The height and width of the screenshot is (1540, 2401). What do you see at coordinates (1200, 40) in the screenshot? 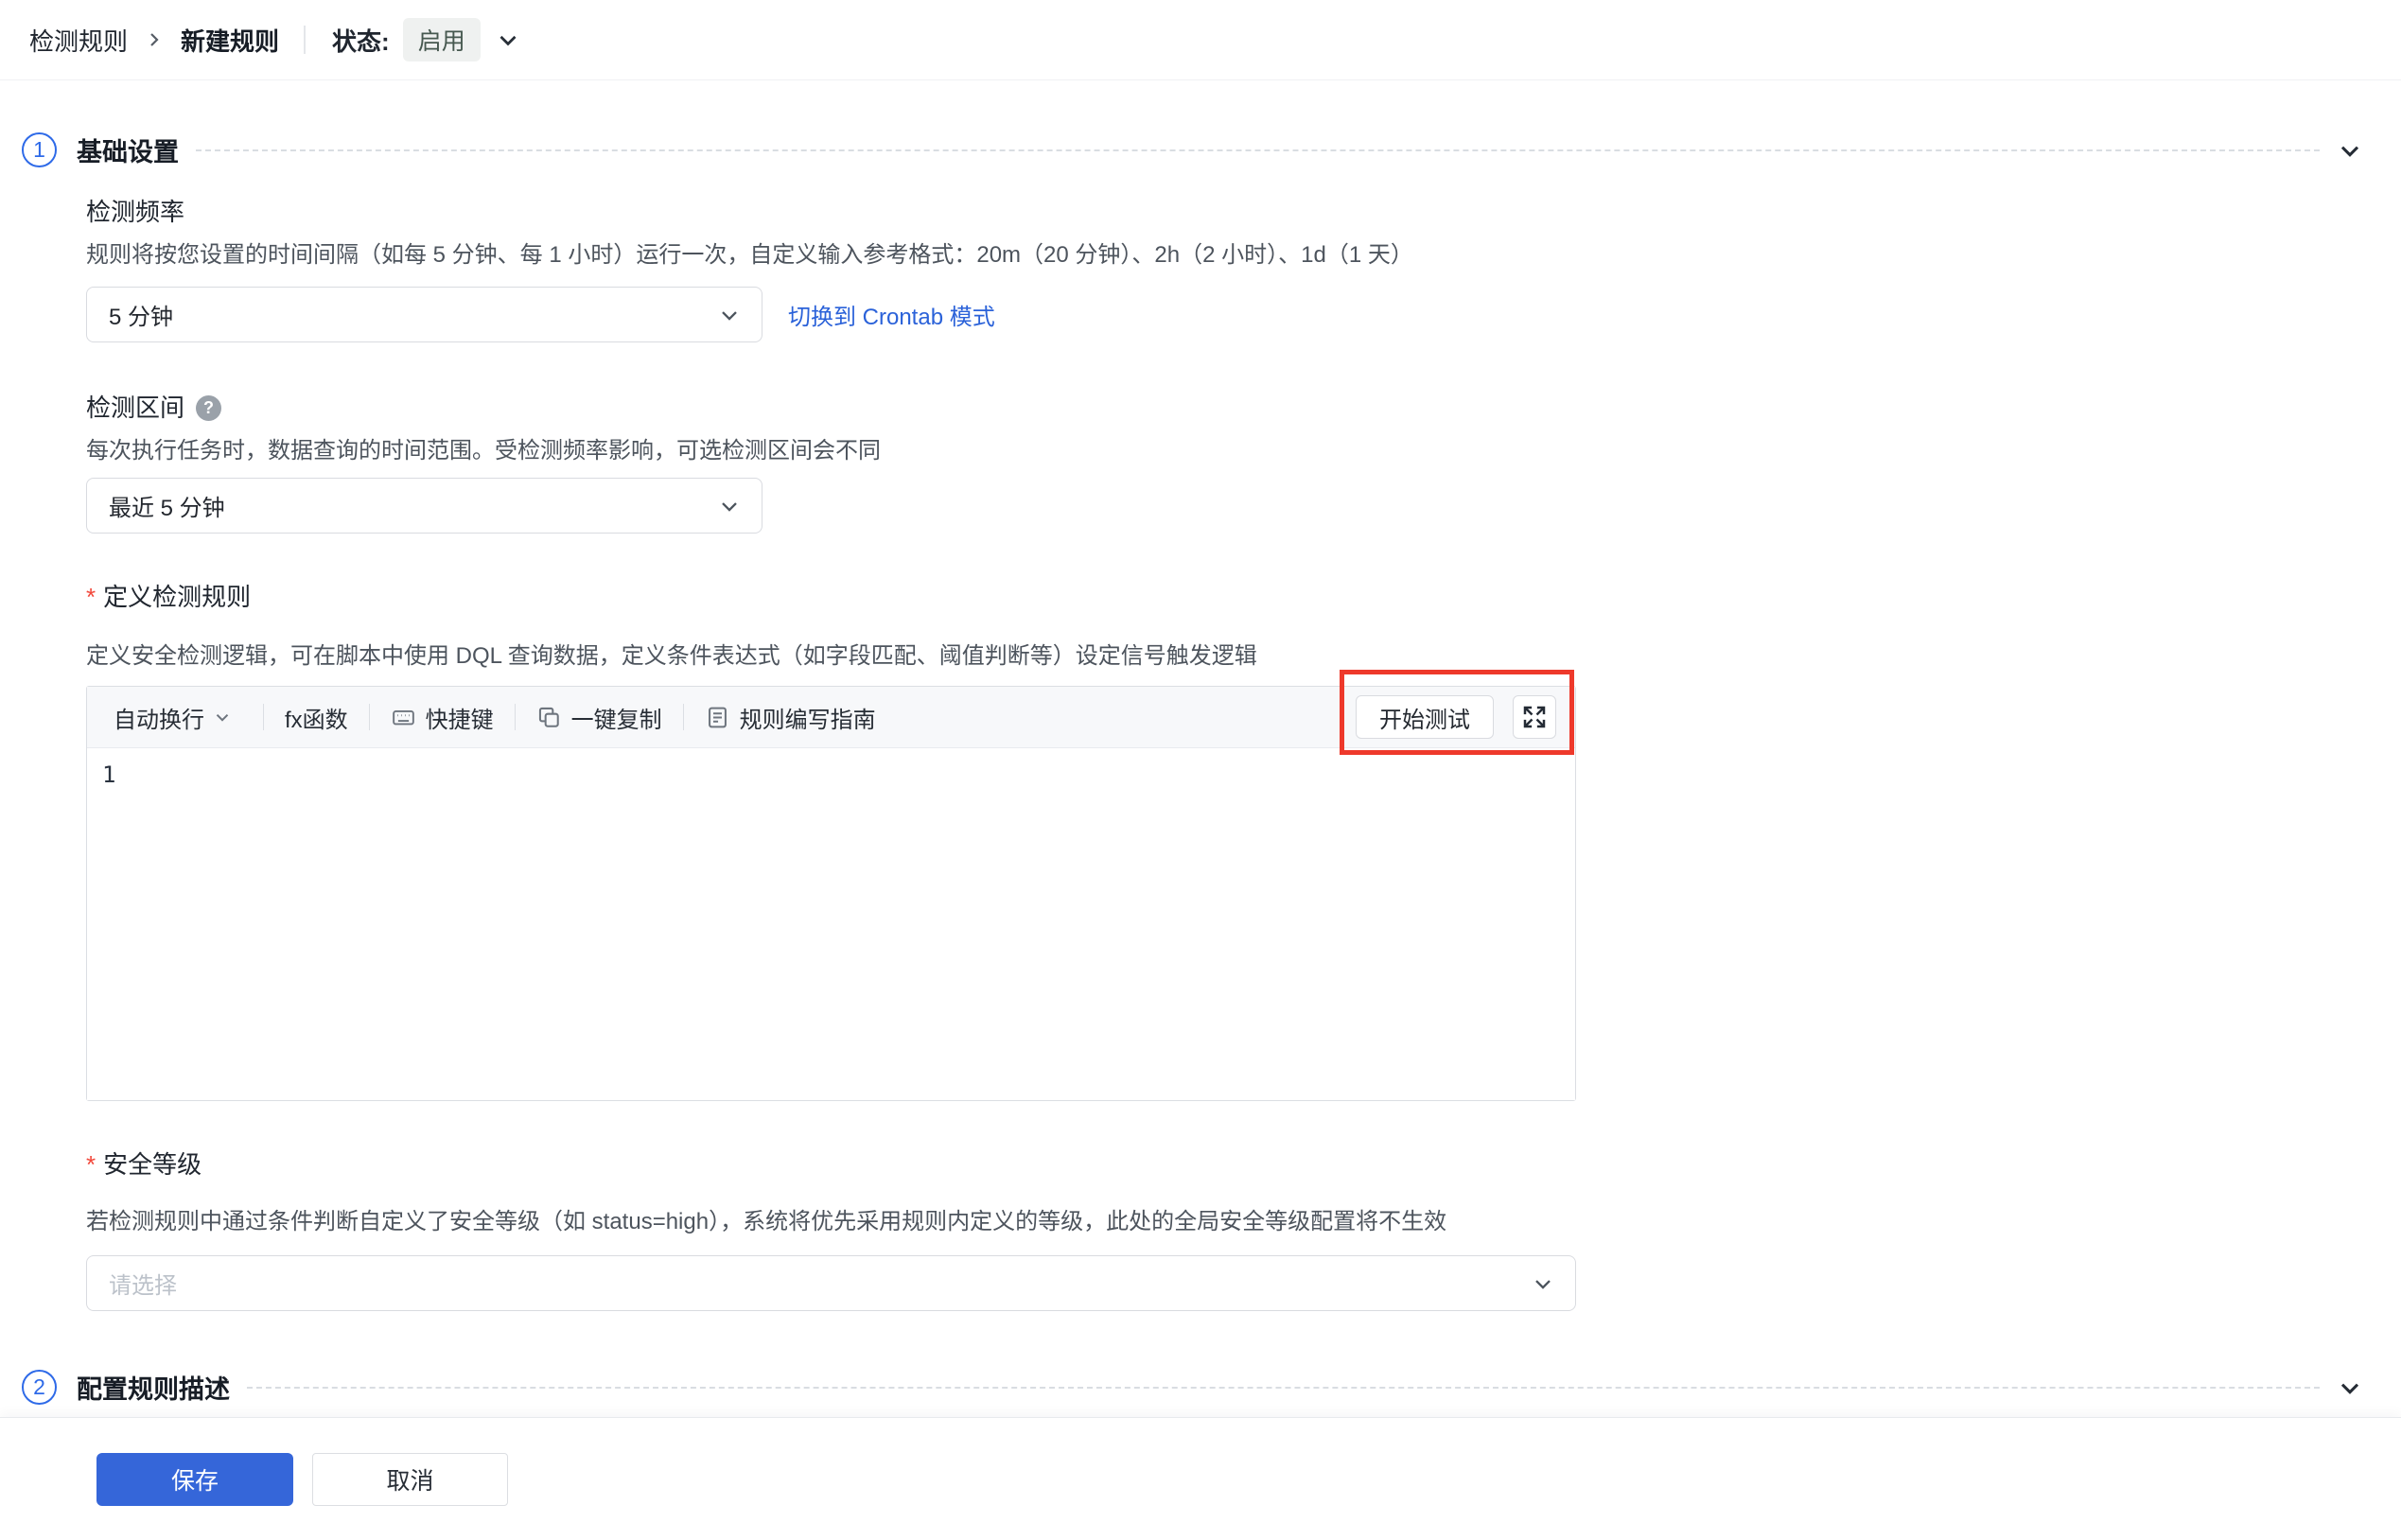
I see `breadcrumb-bar: 检测规则 新建规则 状态: 启用` at bounding box center [1200, 40].